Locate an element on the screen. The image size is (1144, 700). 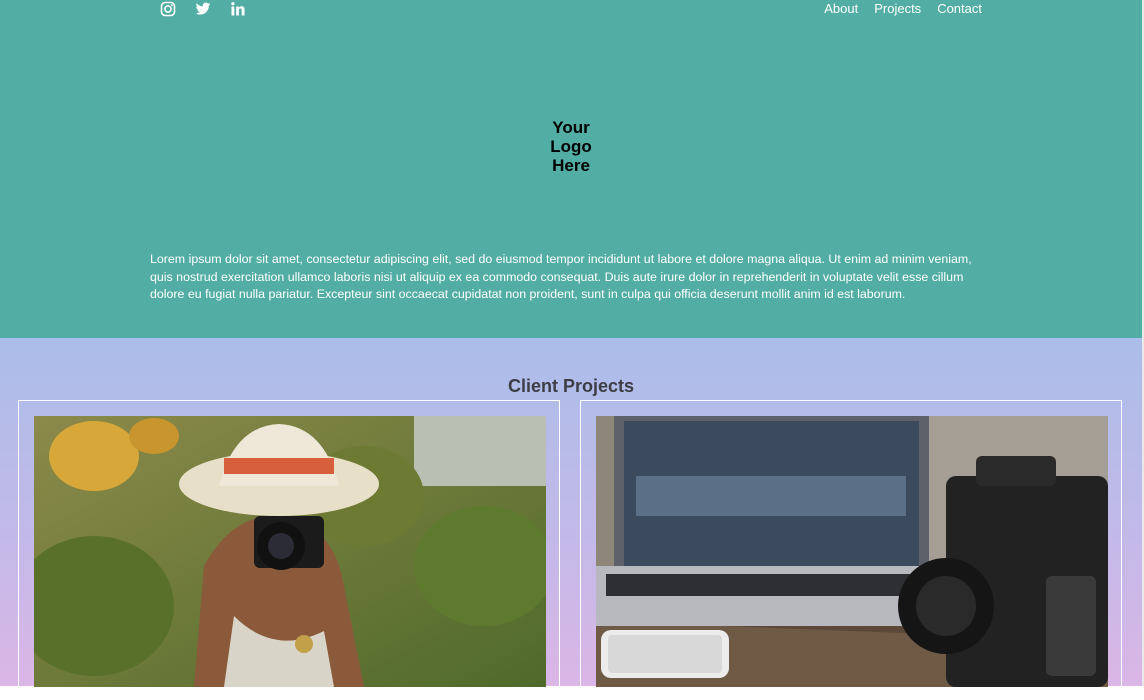
instagram-icon is located at coordinates (168, 9).